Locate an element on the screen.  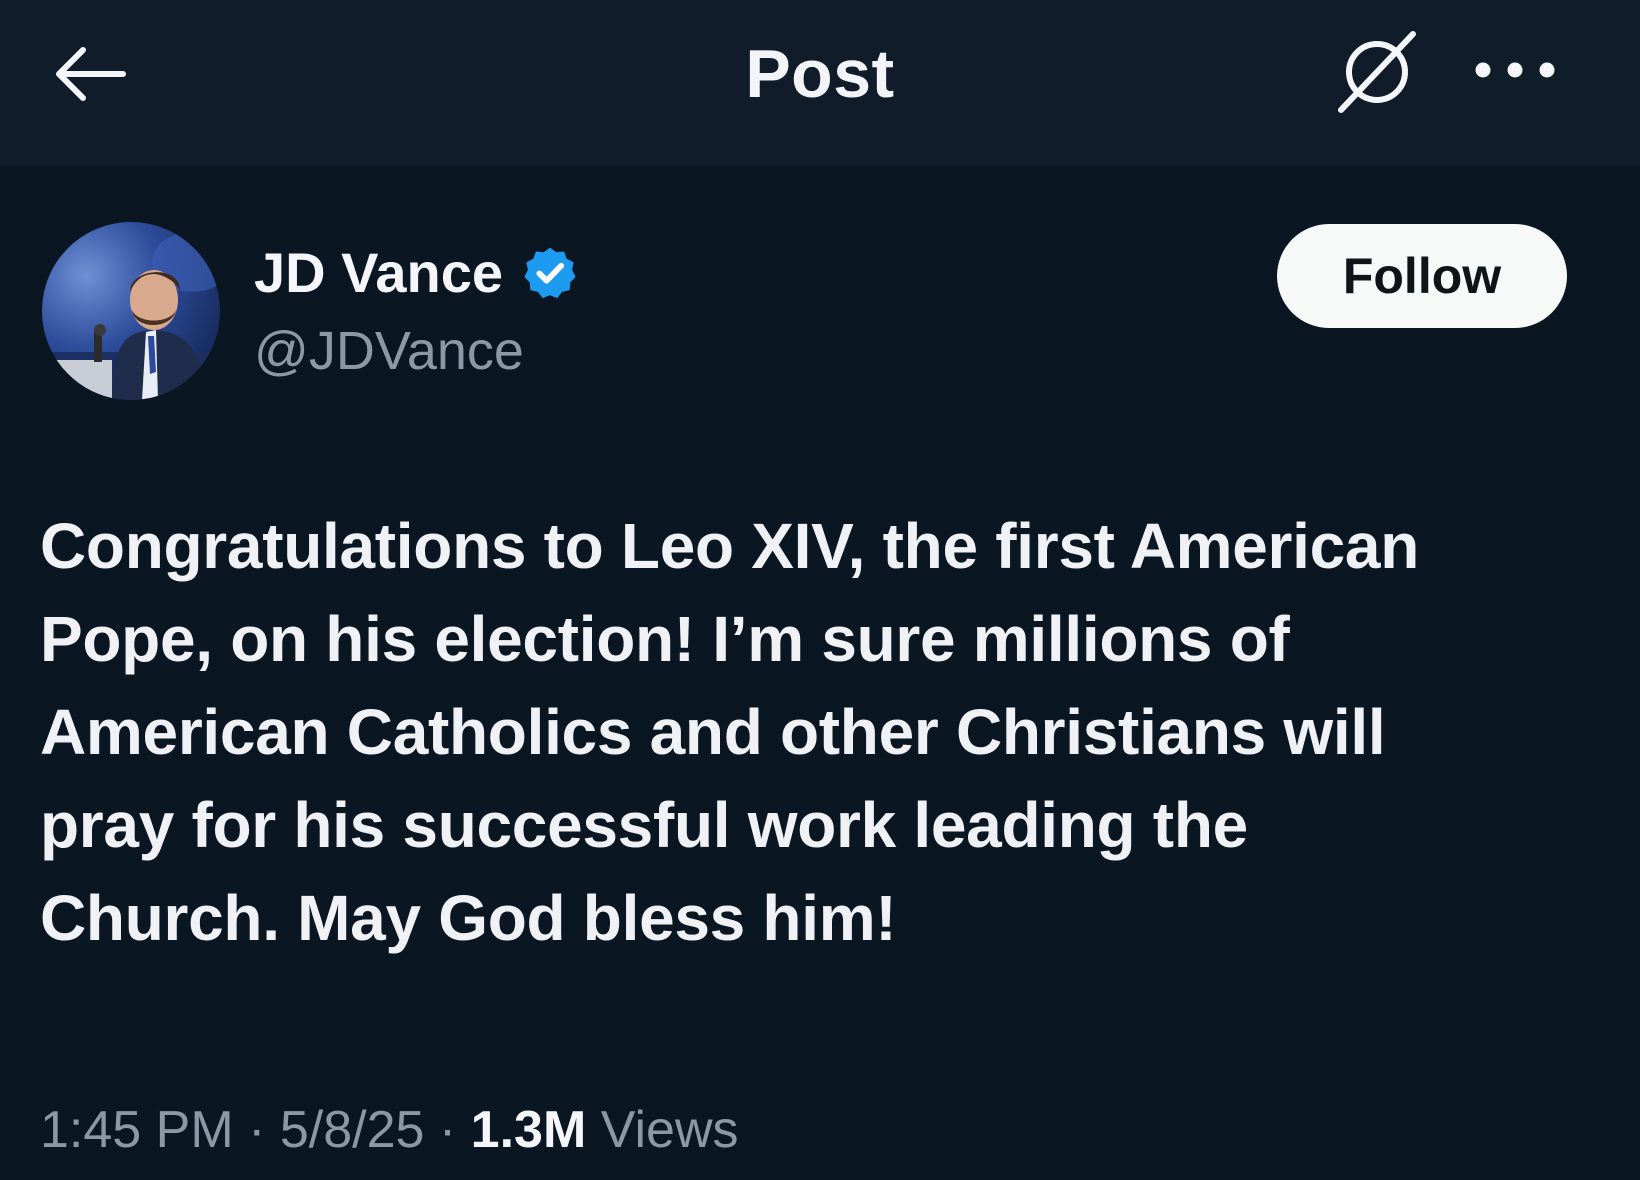
post-time: 1:45 PM is located at coordinates (137, 1130).